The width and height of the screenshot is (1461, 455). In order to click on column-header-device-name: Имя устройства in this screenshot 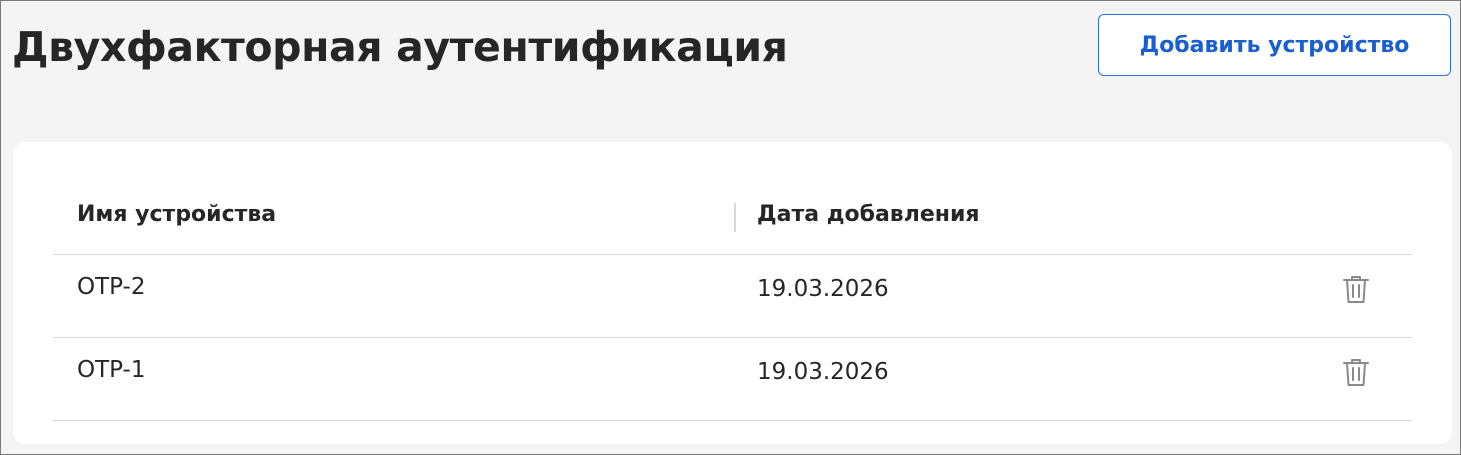, I will do `click(177, 214)`.